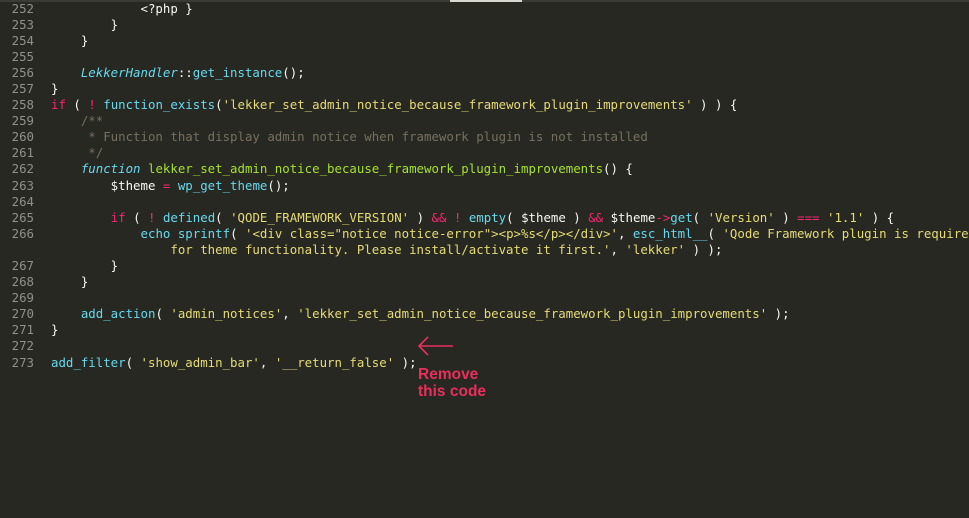 The height and width of the screenshot is (518, 969). What do you see at coordinates (484, 153) in the screenshot?
I see `code-line: 261 */` at bounding box center [484, 153].